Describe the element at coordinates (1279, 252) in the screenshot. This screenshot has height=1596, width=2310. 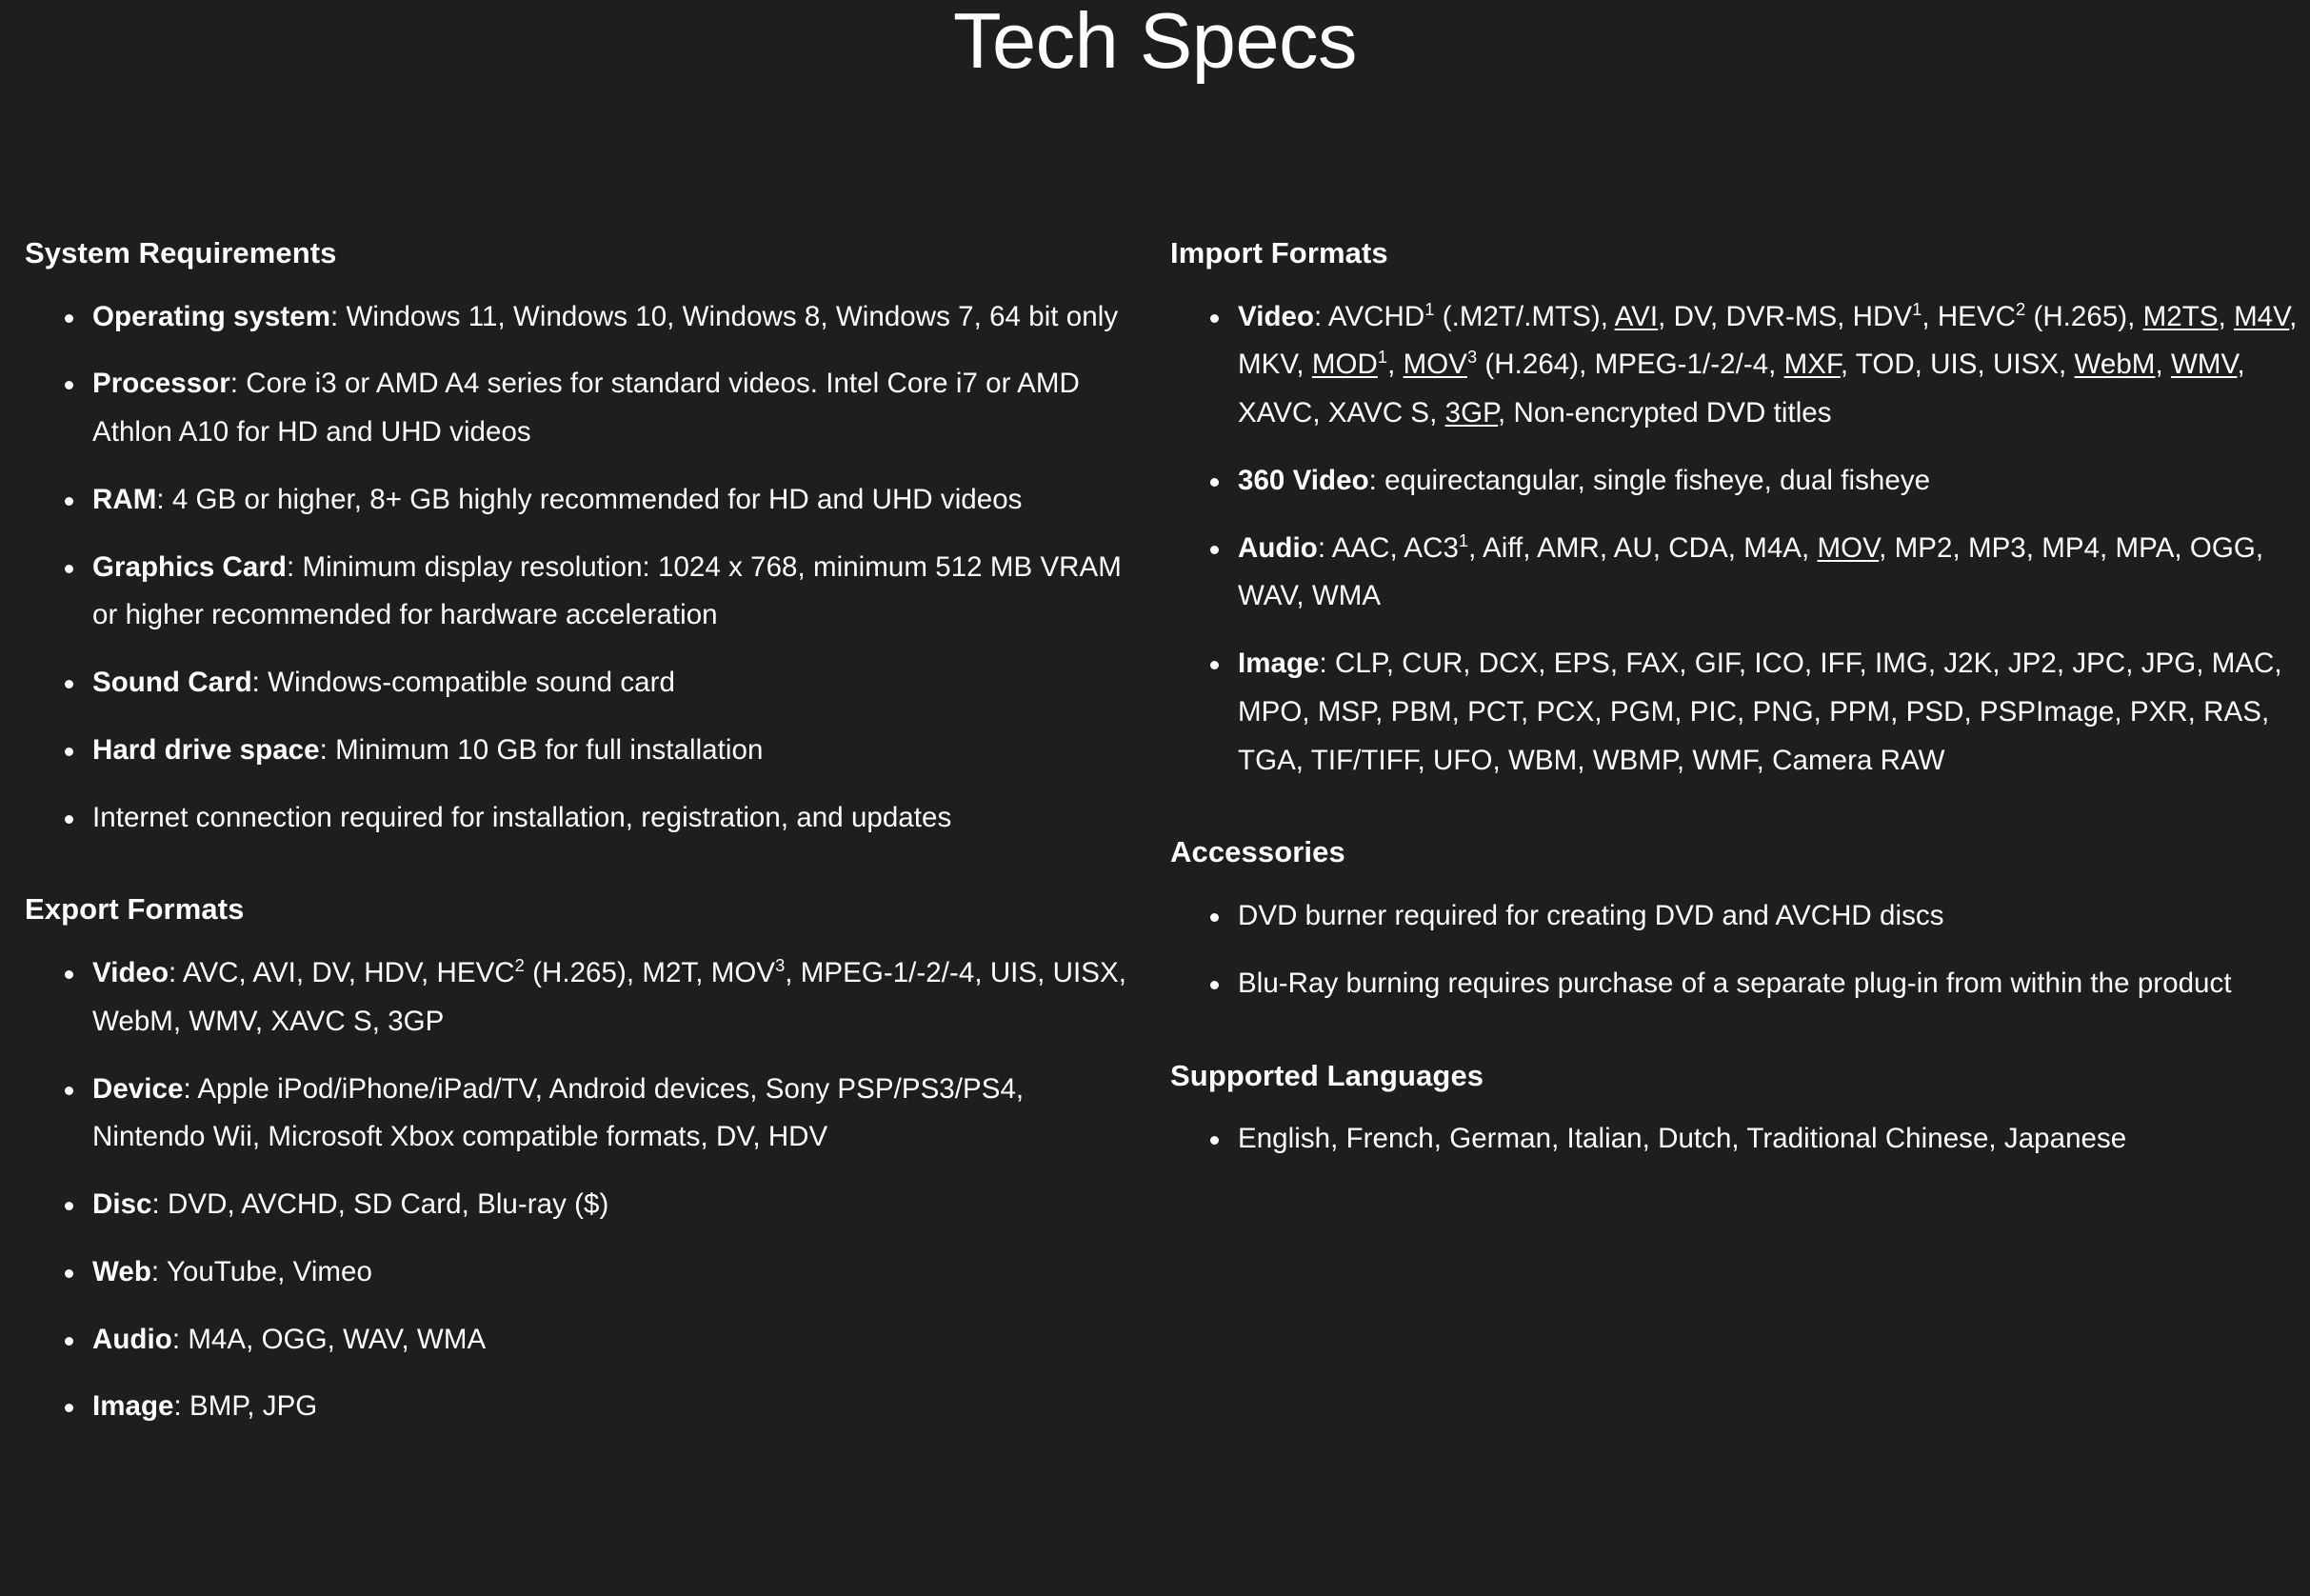
I see `section-title-import-formats: Import Formats` at that location.